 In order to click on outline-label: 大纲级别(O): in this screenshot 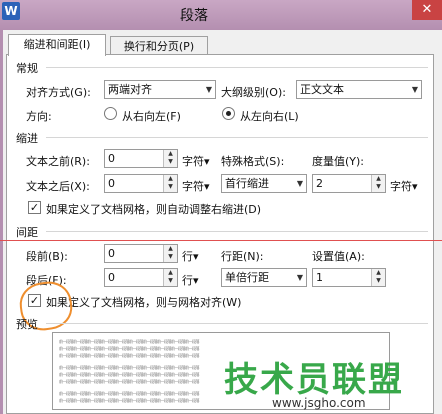, I will do `click(253, 92)`.